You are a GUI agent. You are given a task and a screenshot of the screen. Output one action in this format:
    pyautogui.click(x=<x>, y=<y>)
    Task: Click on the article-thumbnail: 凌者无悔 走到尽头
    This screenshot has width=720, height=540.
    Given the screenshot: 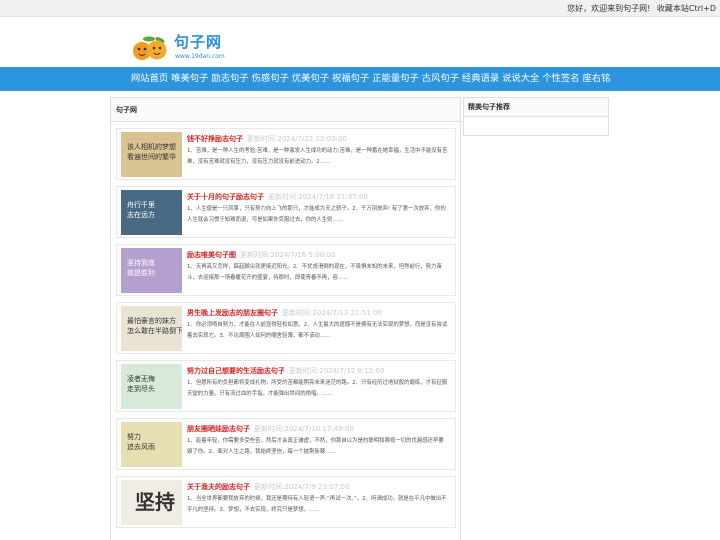 What is the action you would take?
    pyautogui.click(x=151, y=386)
    